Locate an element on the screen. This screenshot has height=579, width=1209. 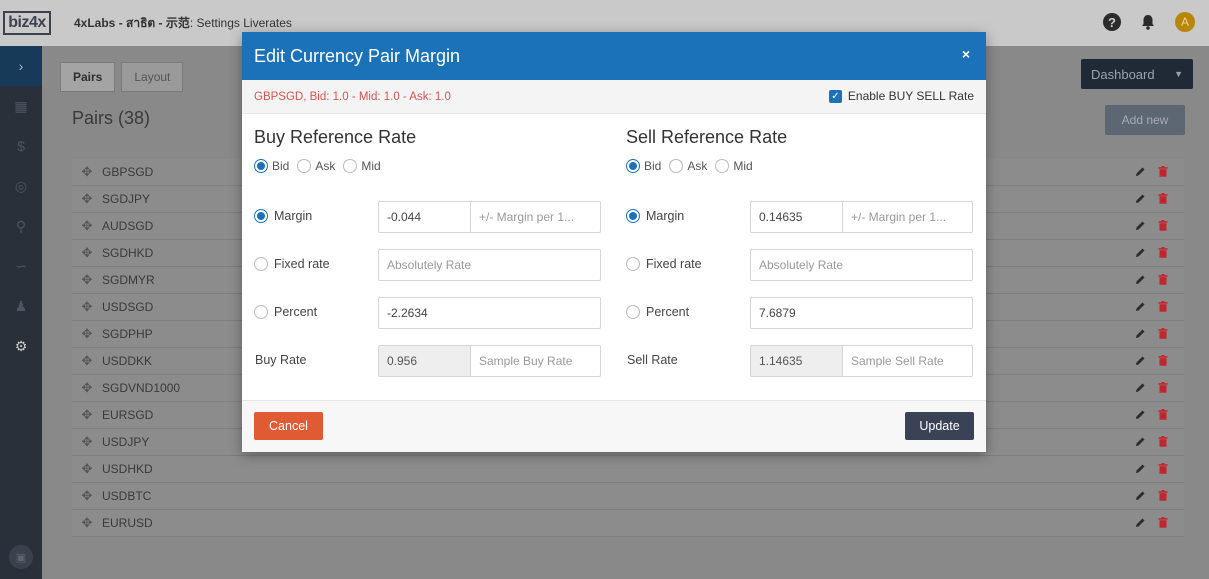
sidebar-exchange-icon: ◎ is located at coordinates (21, 186).